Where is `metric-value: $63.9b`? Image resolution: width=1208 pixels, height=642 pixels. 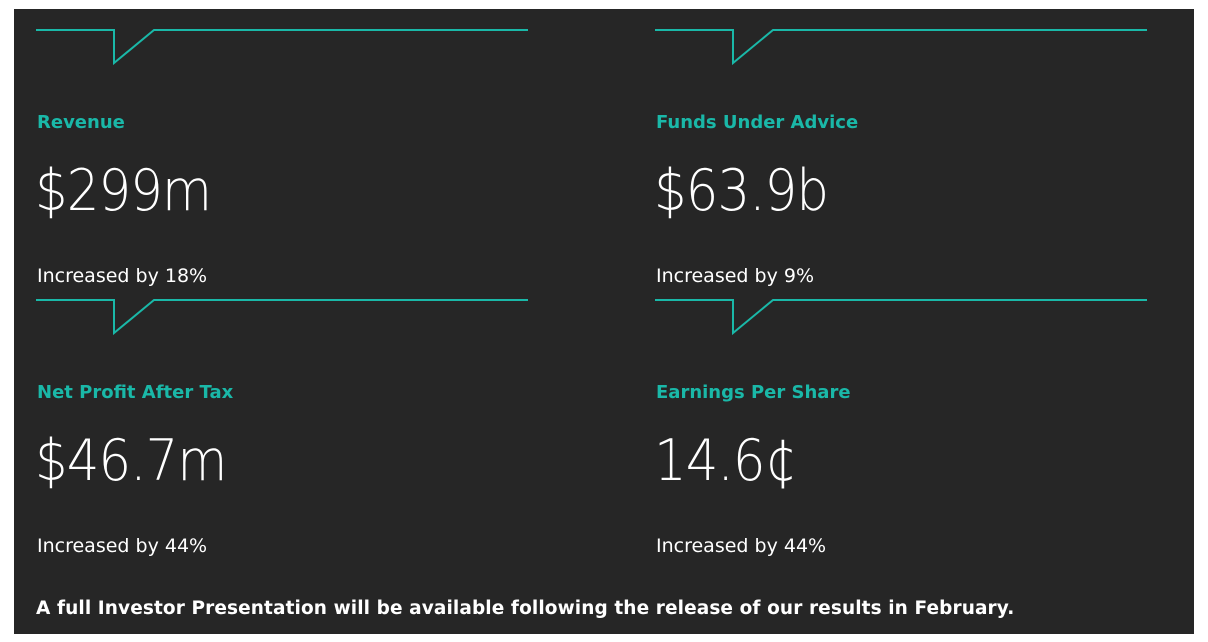
metric-value: $63.9b is located at coordinates (741, 191).